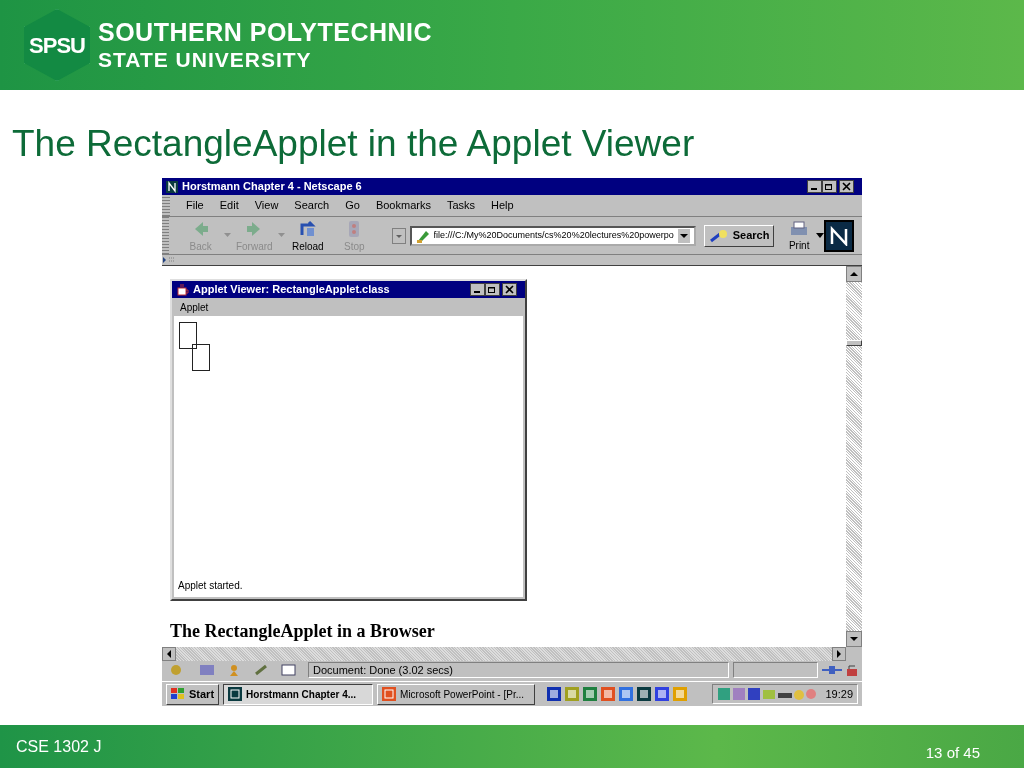  Describe the element at coordinates (819, 235) in the screenshot. I see `caret-icon` at that location.